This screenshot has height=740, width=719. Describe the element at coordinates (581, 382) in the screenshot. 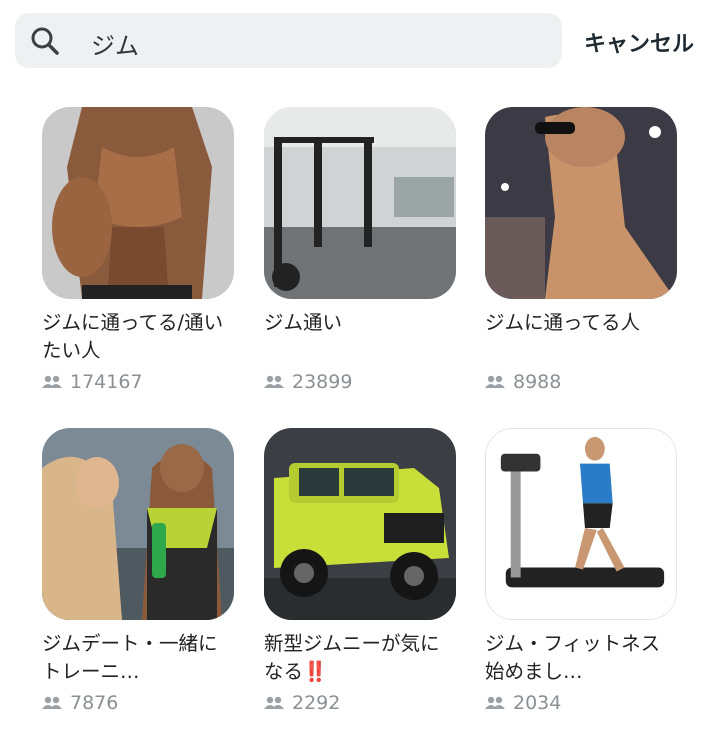

I see `member-count: 8988` at that location.